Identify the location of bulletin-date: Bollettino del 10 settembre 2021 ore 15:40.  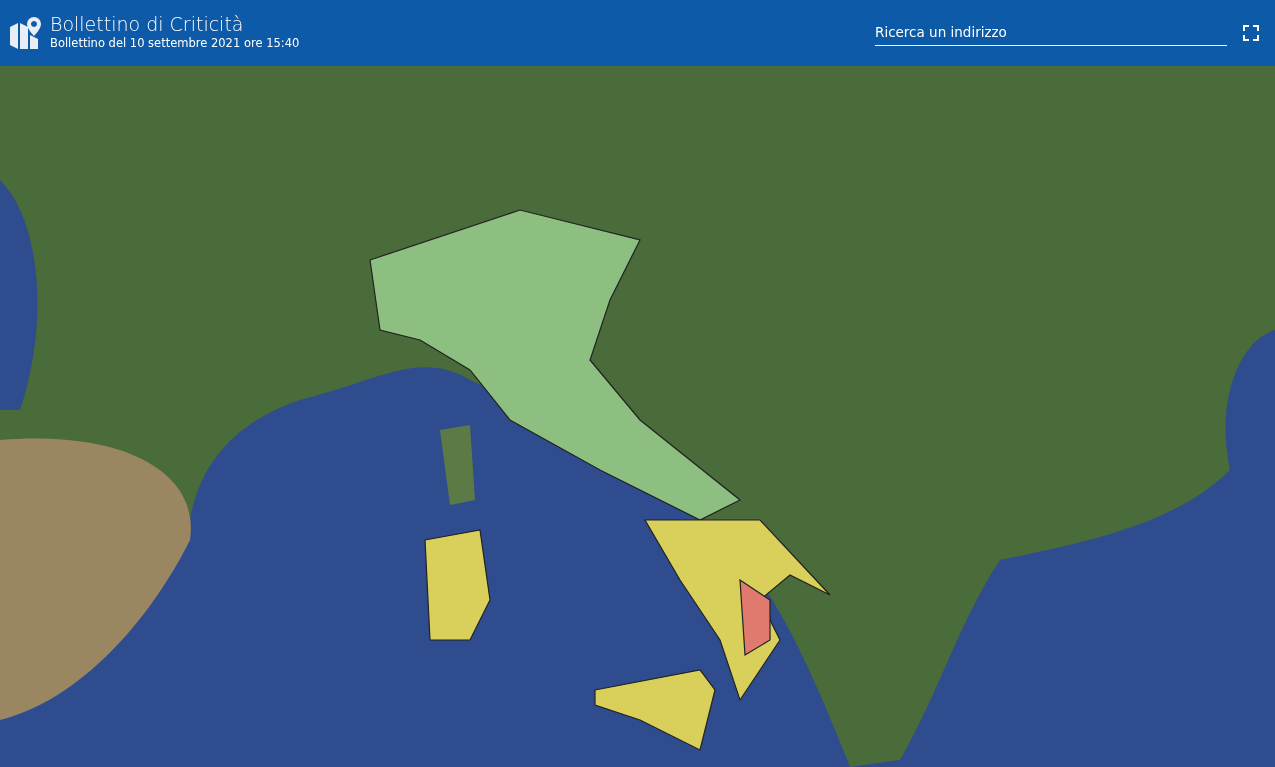
(175, 43).